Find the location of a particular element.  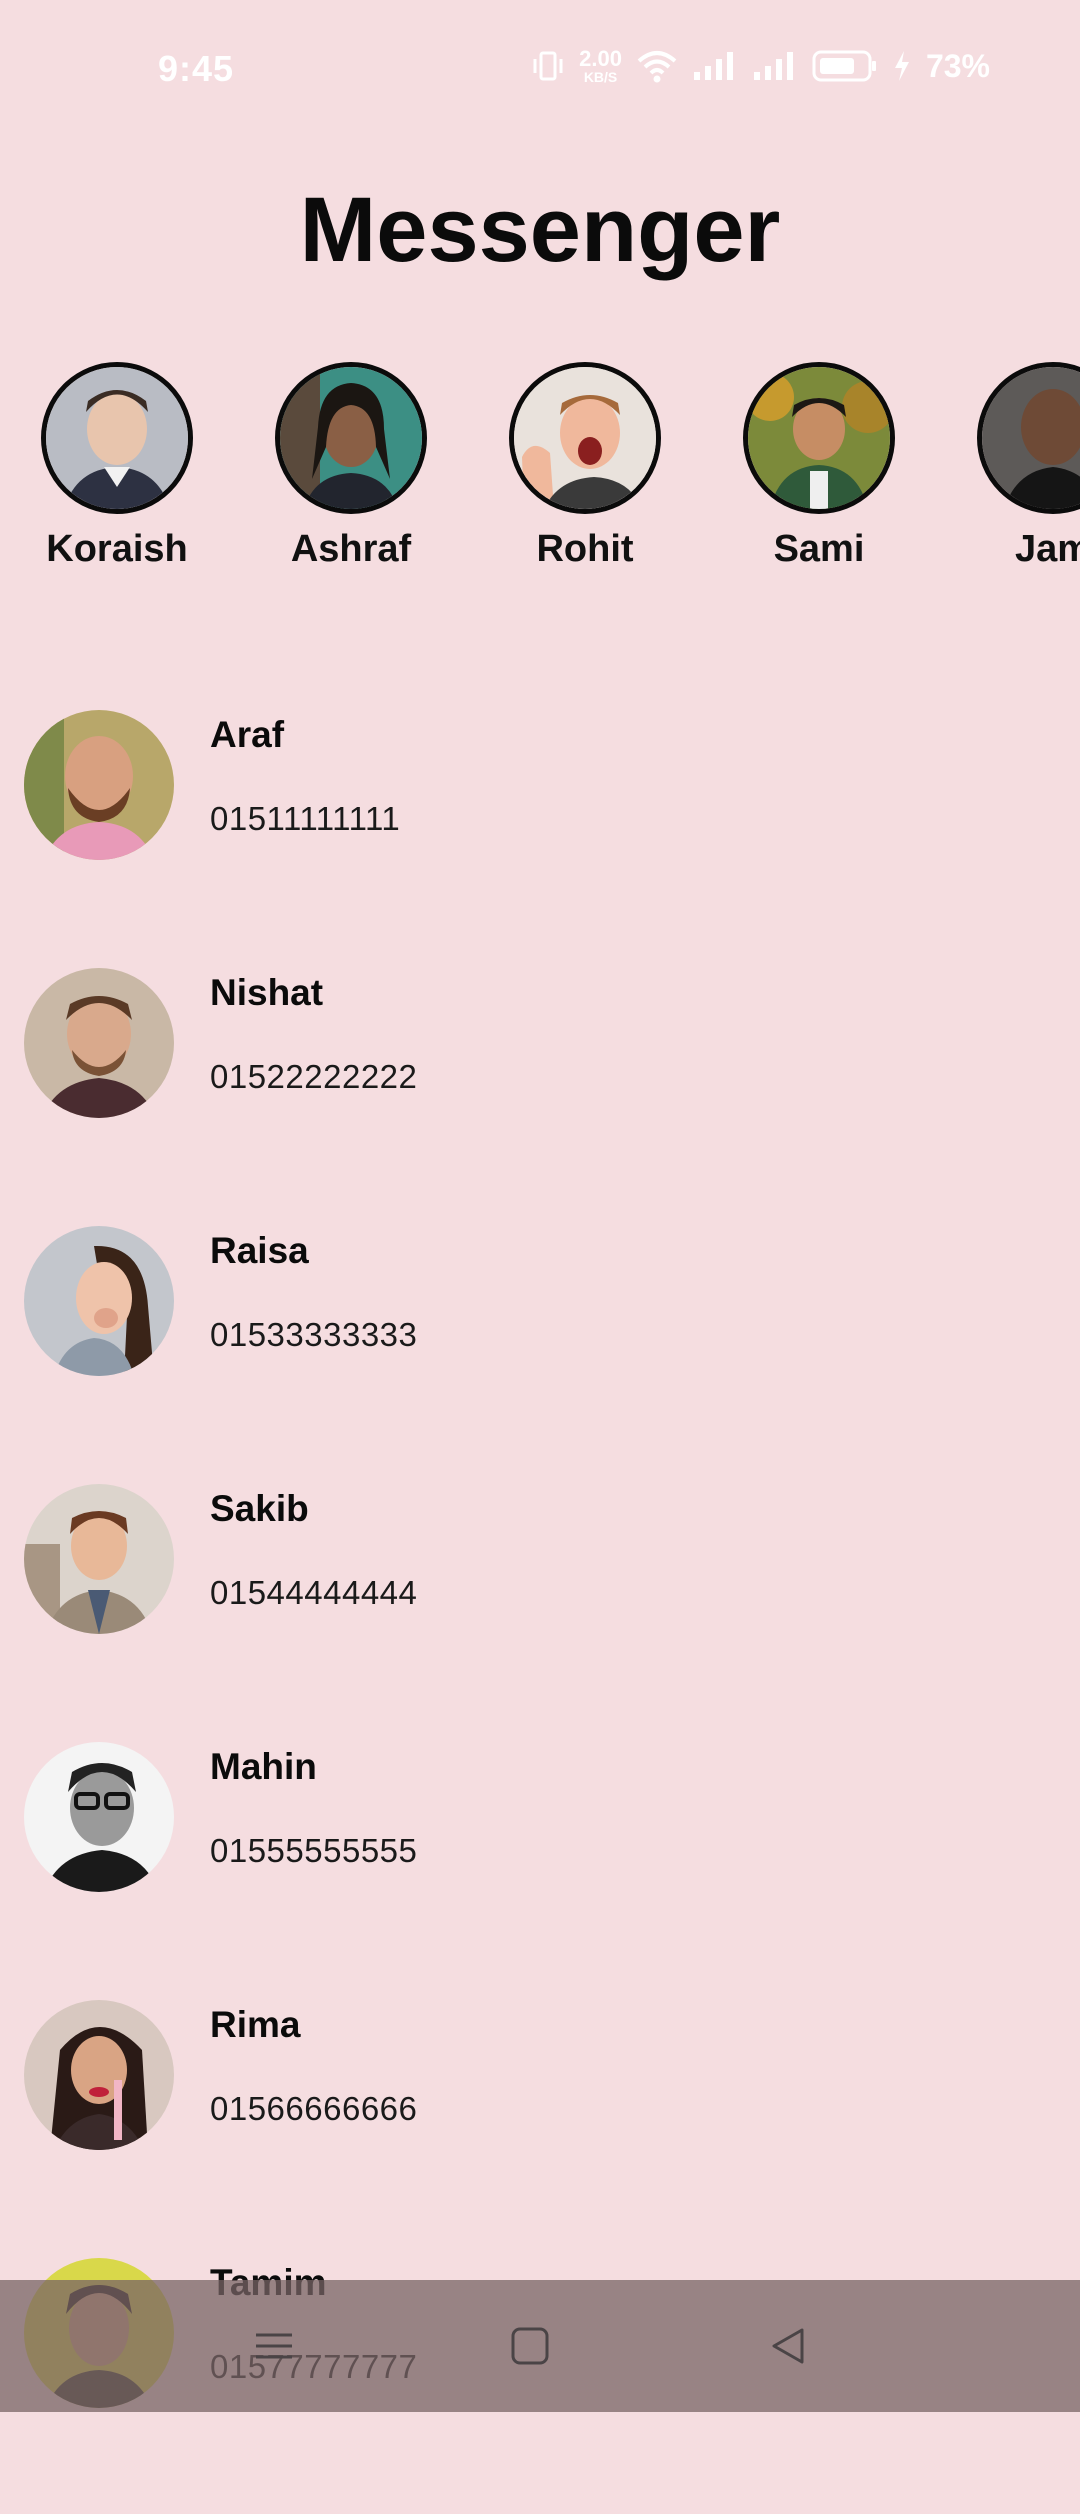

battery-icon is located at coordinates (845, 66).